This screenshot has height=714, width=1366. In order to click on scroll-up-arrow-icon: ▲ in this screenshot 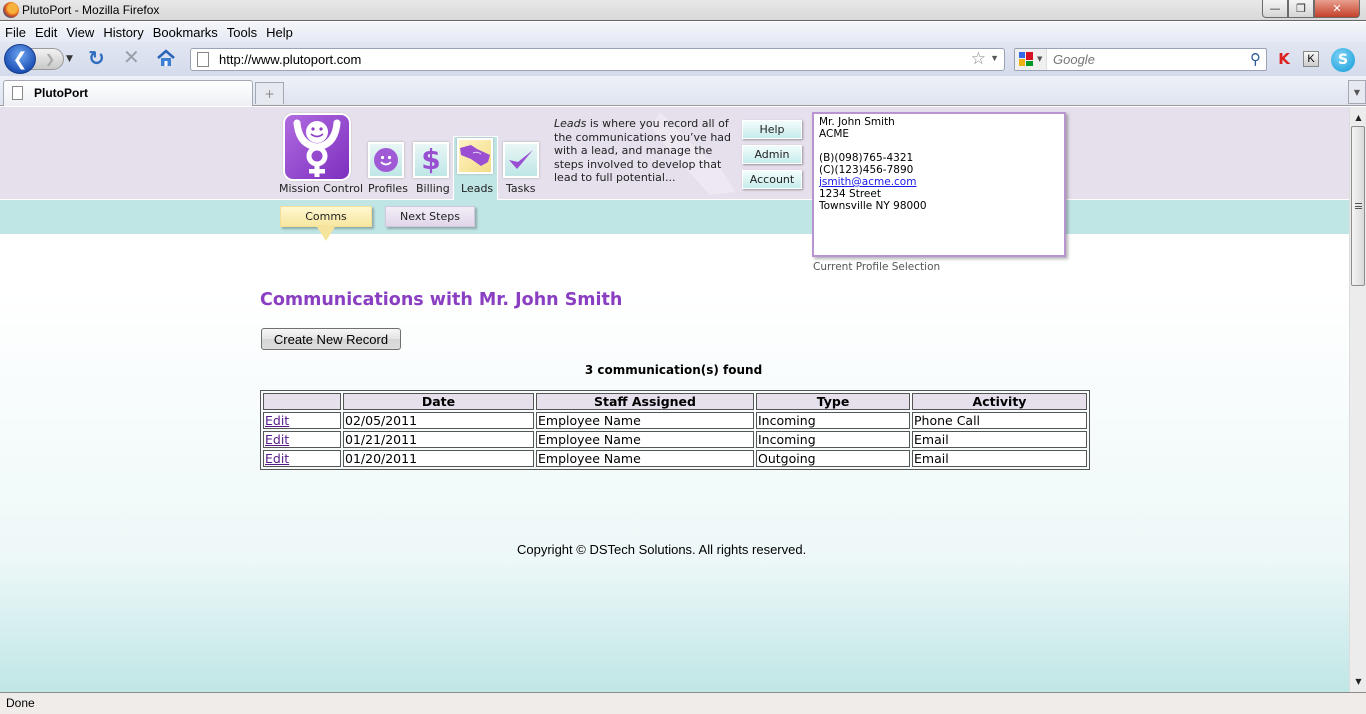, I will do `click(1358, 117)`.